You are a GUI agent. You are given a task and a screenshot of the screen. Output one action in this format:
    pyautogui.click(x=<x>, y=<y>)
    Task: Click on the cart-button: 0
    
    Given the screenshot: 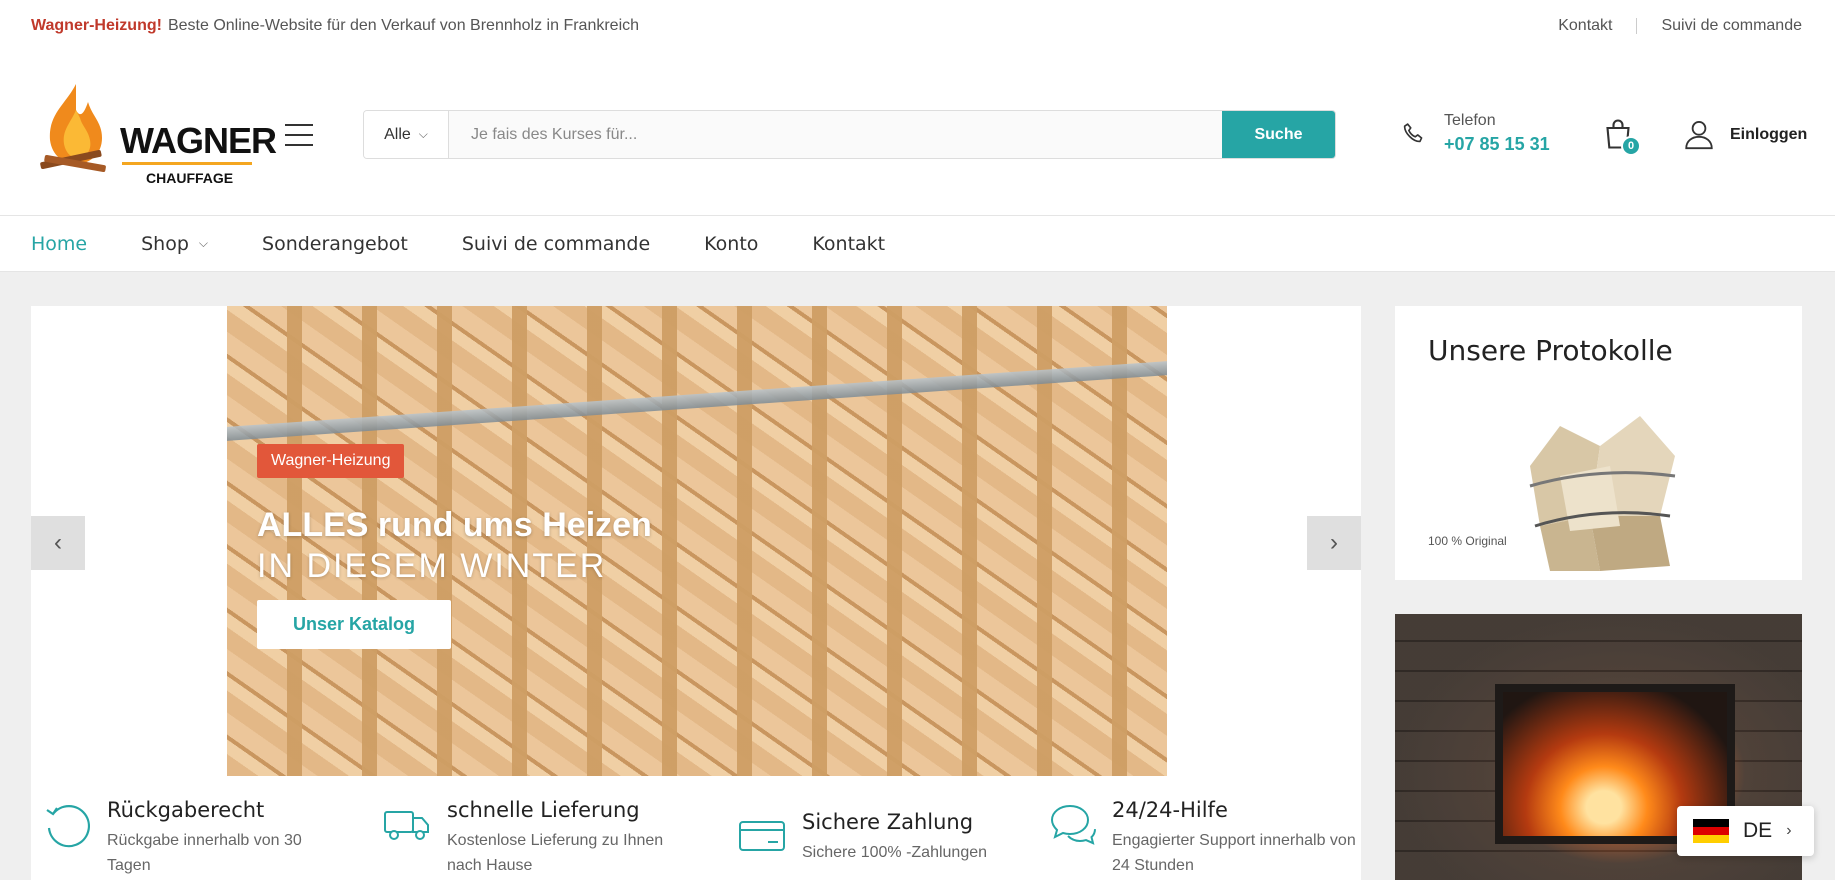 What is the action you would take?
    pyautogui.click(x=1620, y=137)
    